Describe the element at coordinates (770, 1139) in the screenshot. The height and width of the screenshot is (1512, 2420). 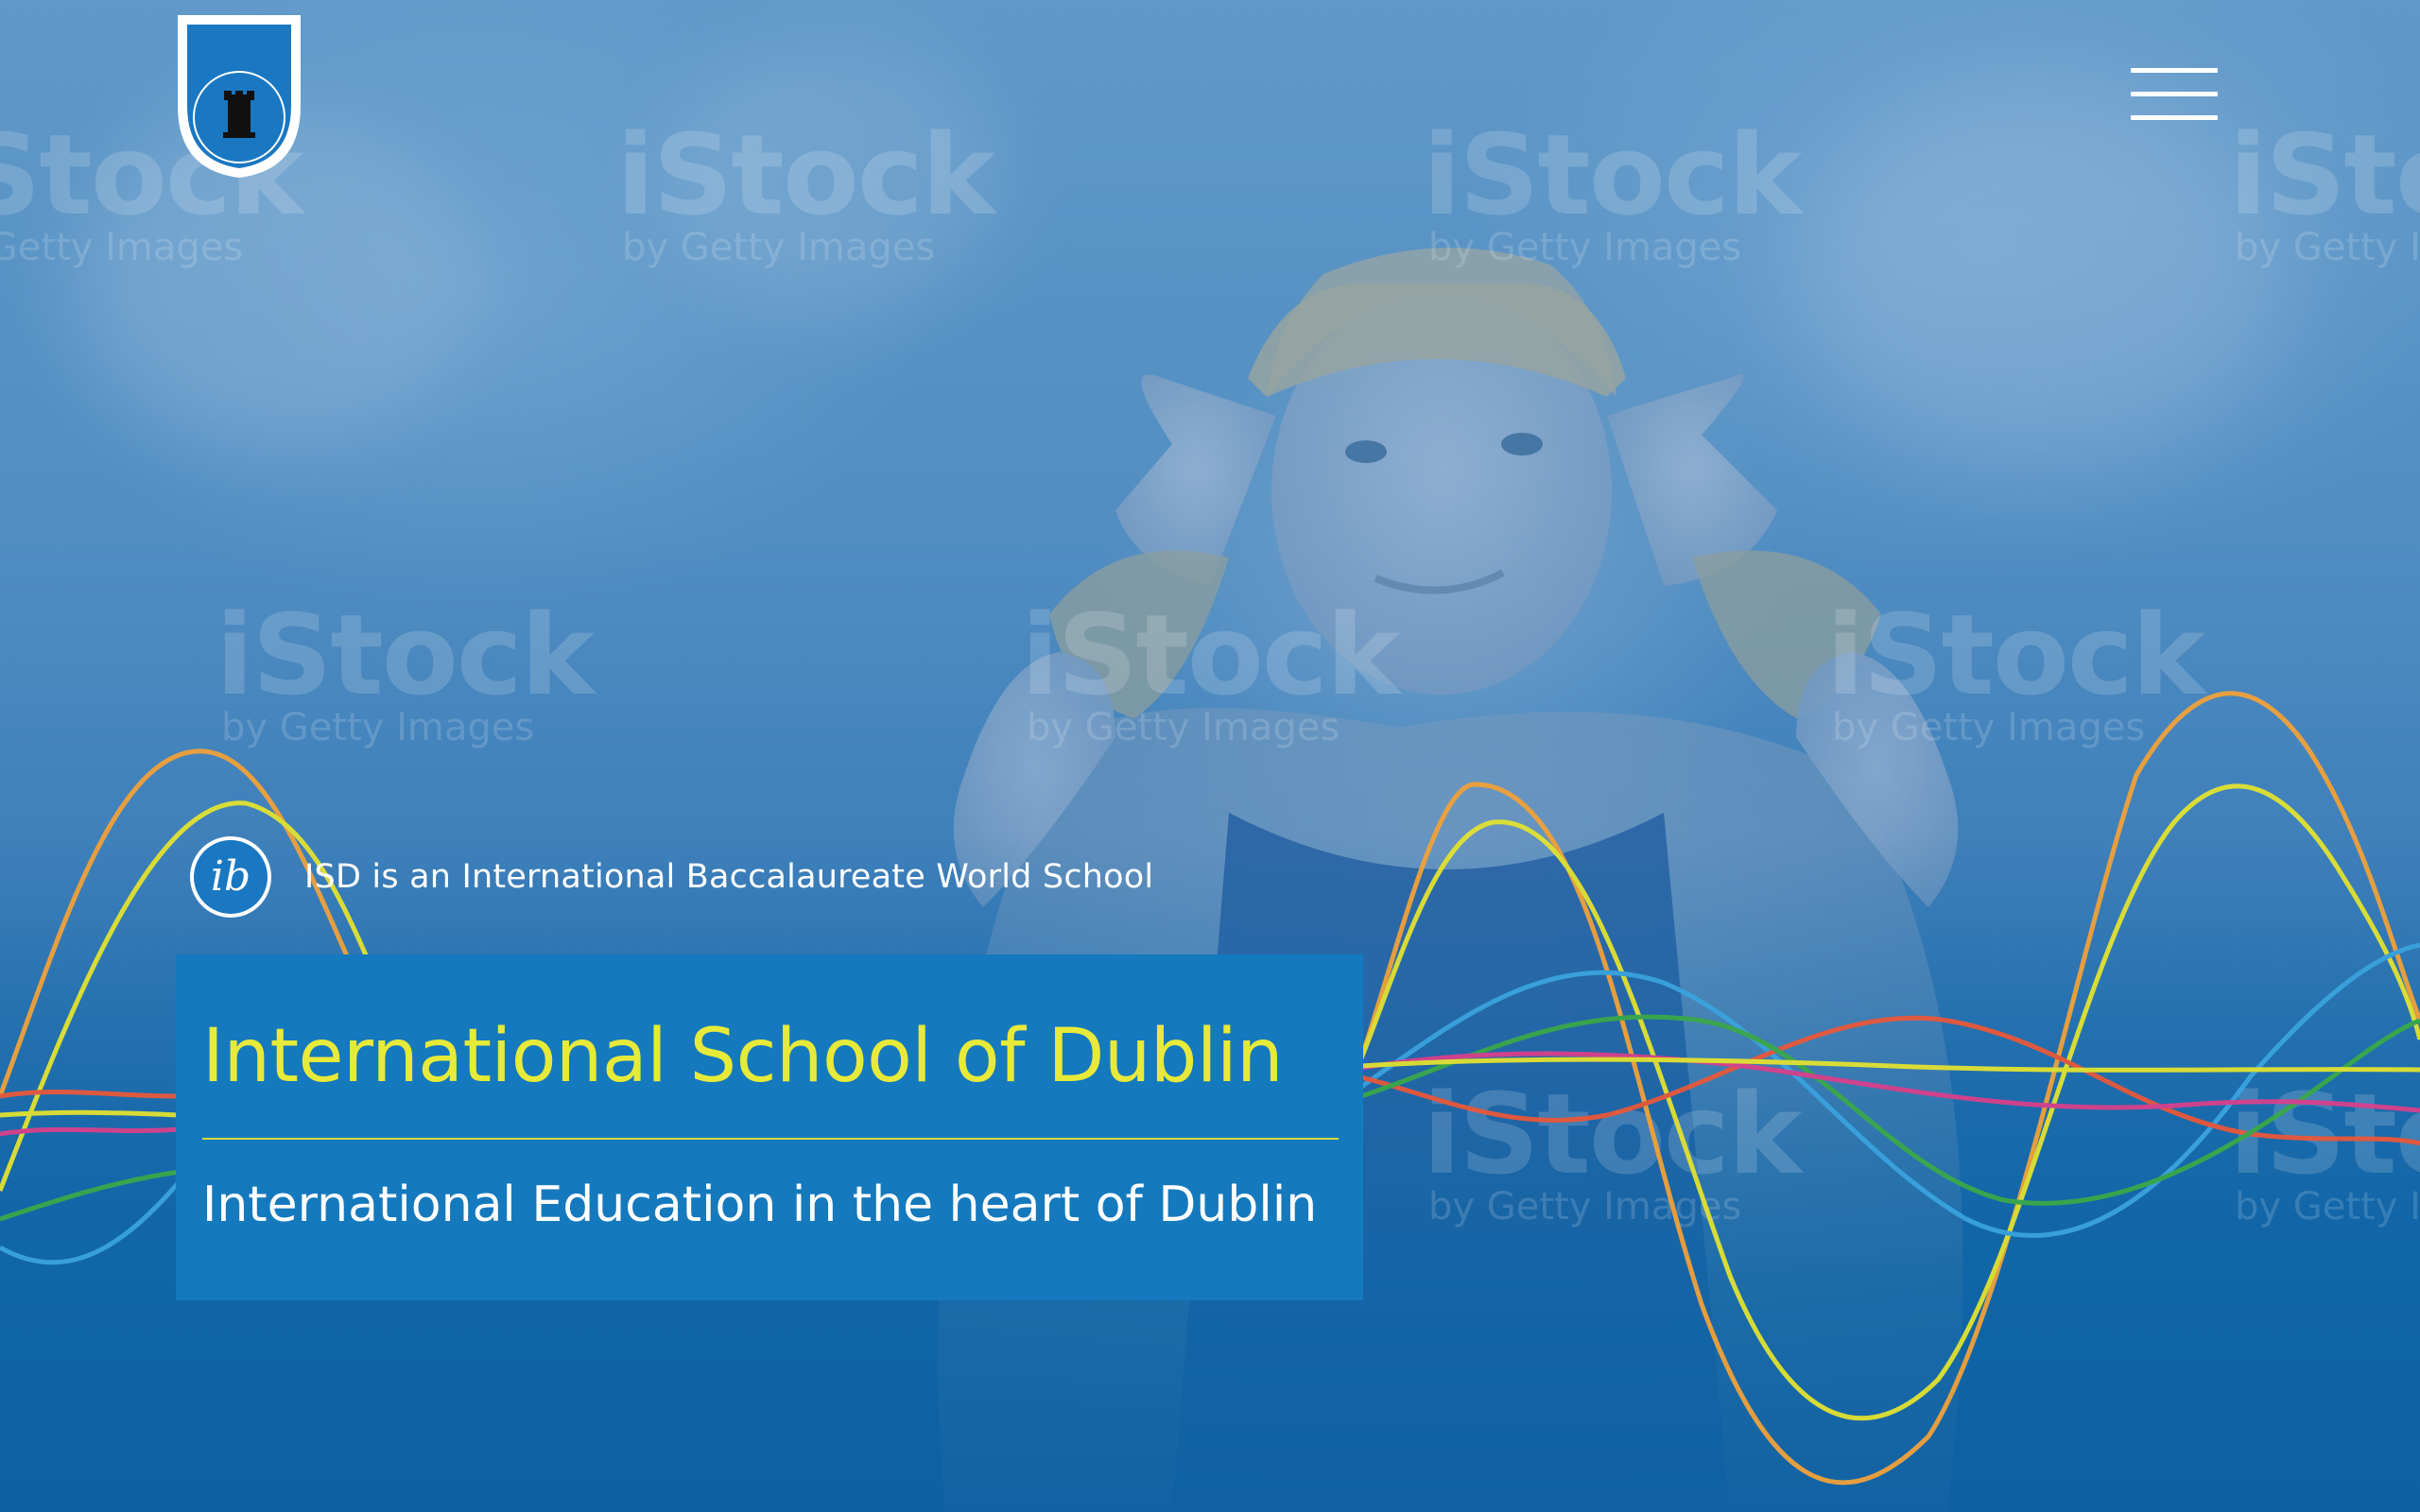
I see `title-divider` at that location.